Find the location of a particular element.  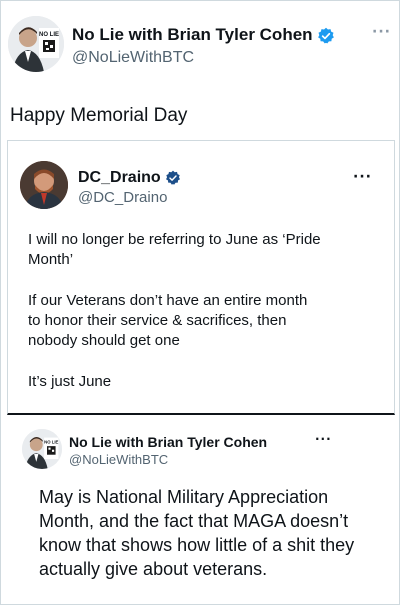

tweet-text: Happy Memorial Day is located at coordinates (99, 115).